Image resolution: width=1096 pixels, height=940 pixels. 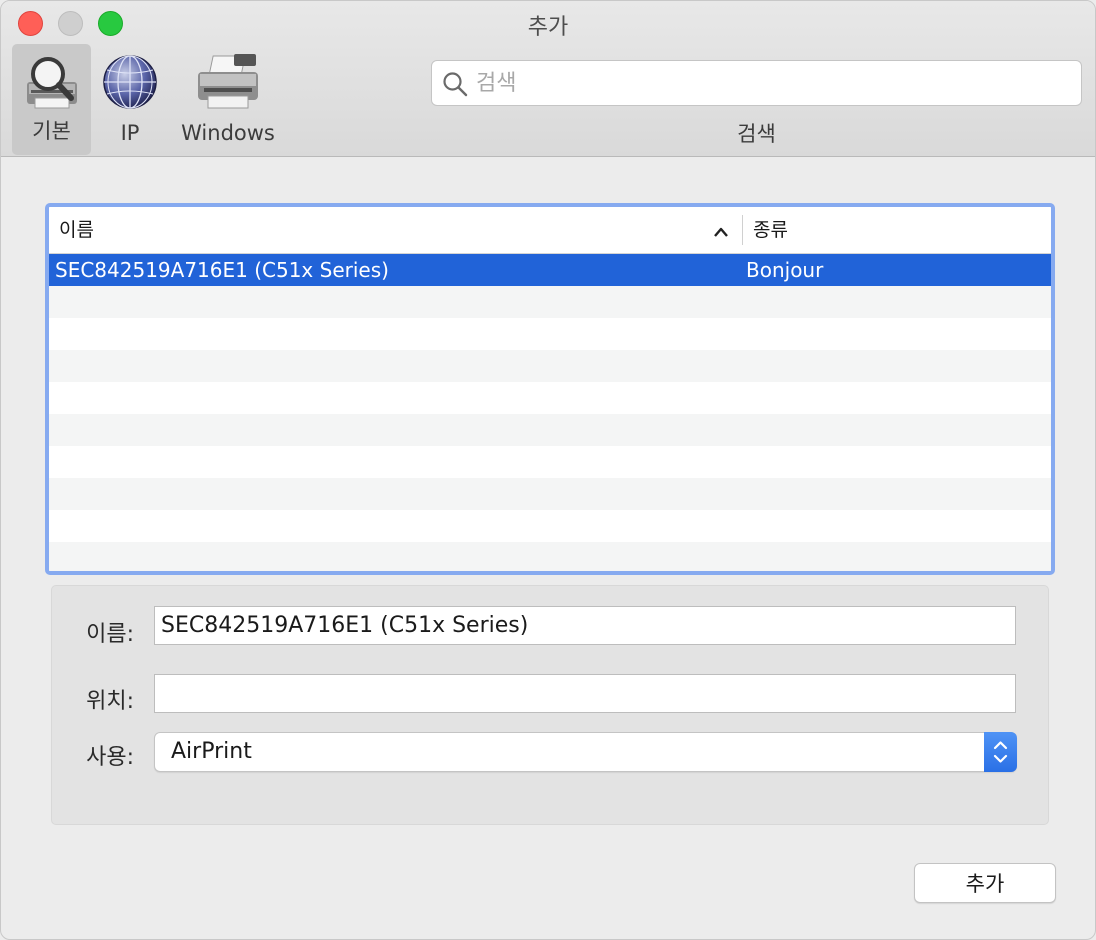 What do you see at coordinates (228, 133) in the screenshot?
I see `toolbar-windows-label: Windows` at bounding box center [228, 133].